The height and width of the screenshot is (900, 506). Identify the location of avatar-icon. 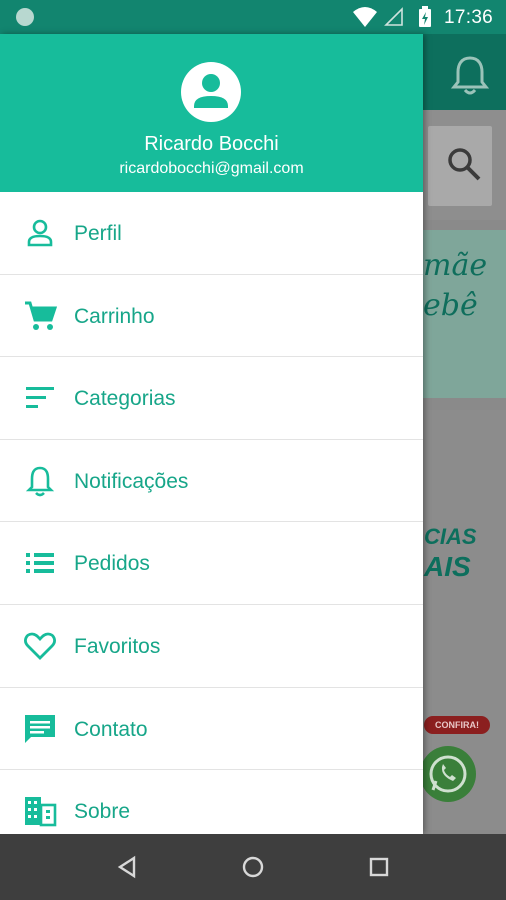
(211, 92).